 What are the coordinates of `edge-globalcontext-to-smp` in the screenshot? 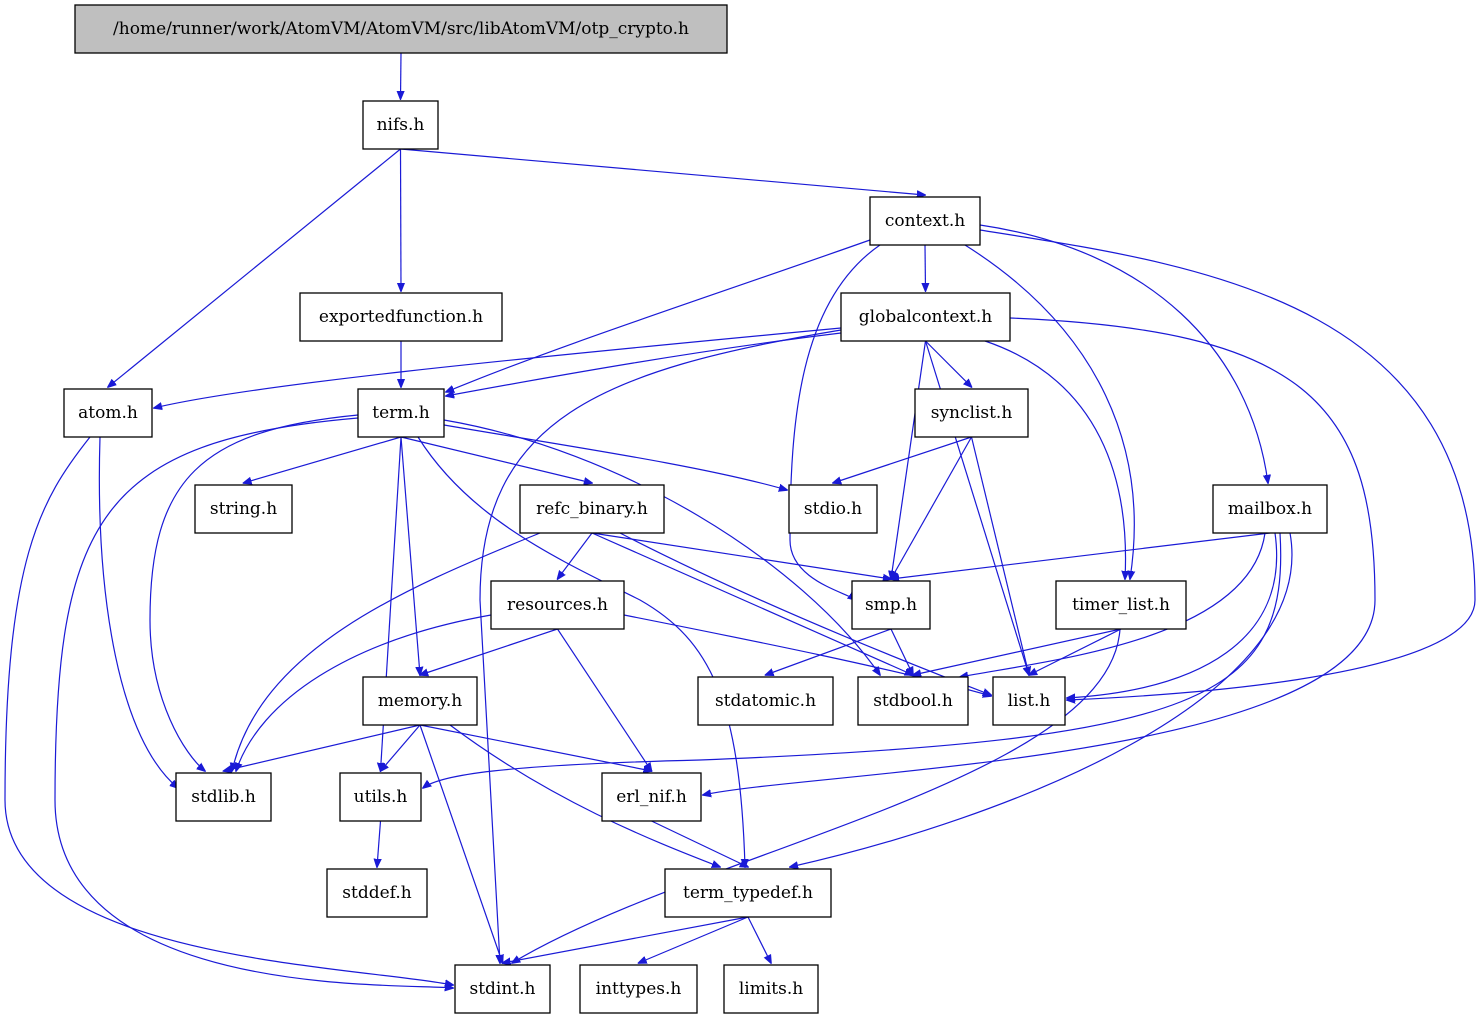 It's located at (909, 459).